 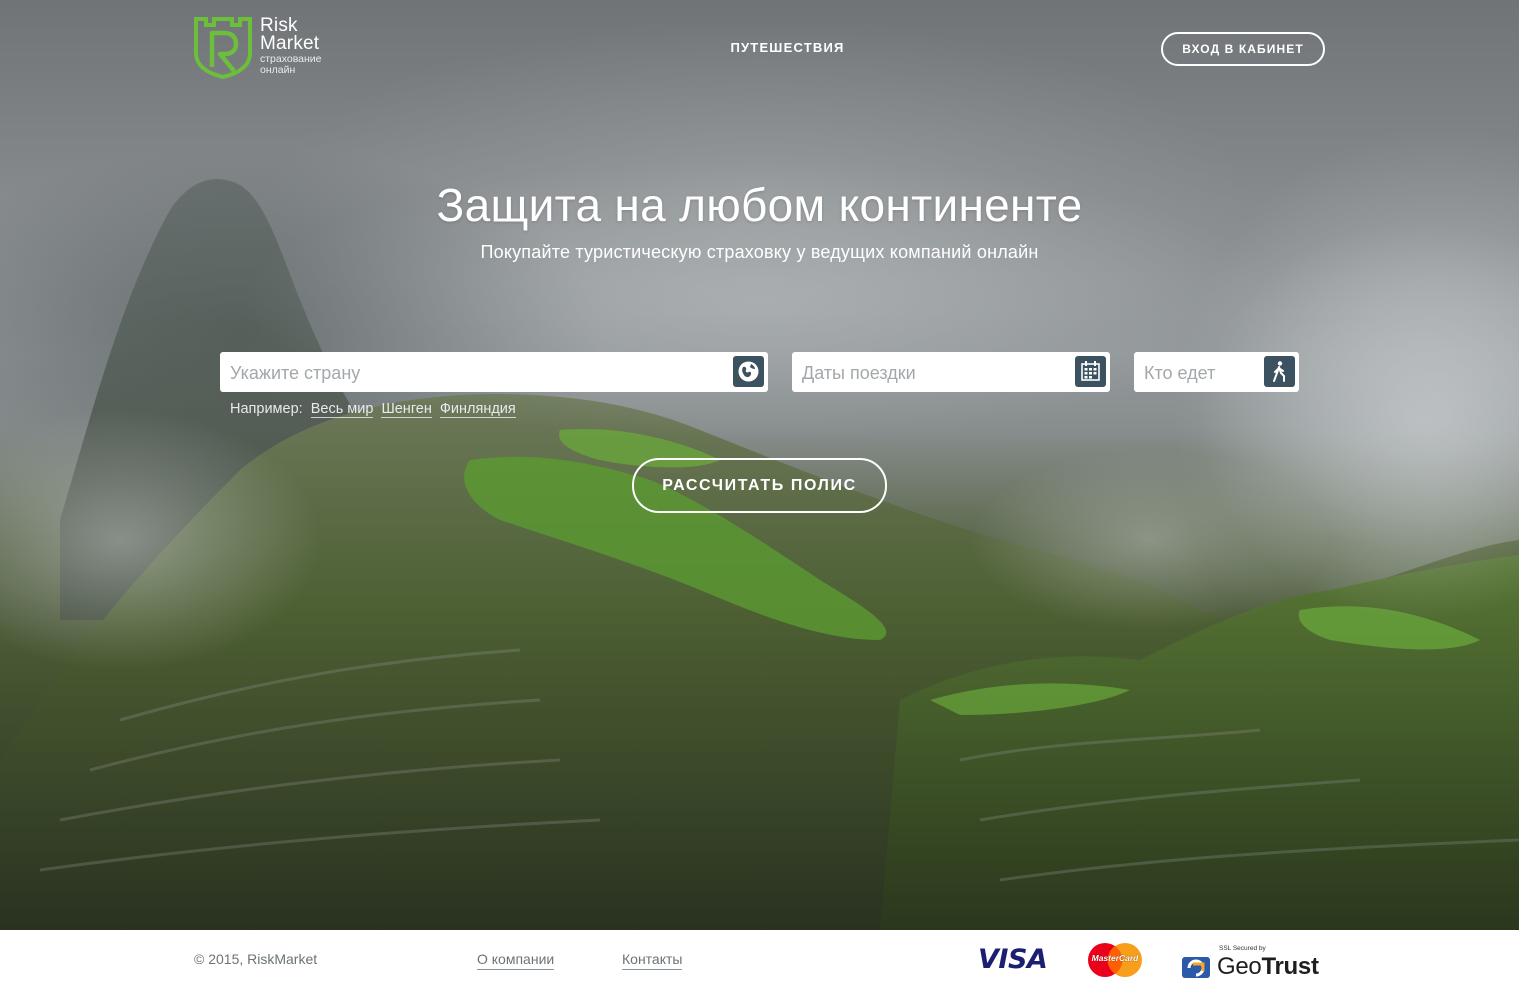 I want to click on country-examples: Например: Весь мир Шенген Финляндия, so click(x=373, y=409).